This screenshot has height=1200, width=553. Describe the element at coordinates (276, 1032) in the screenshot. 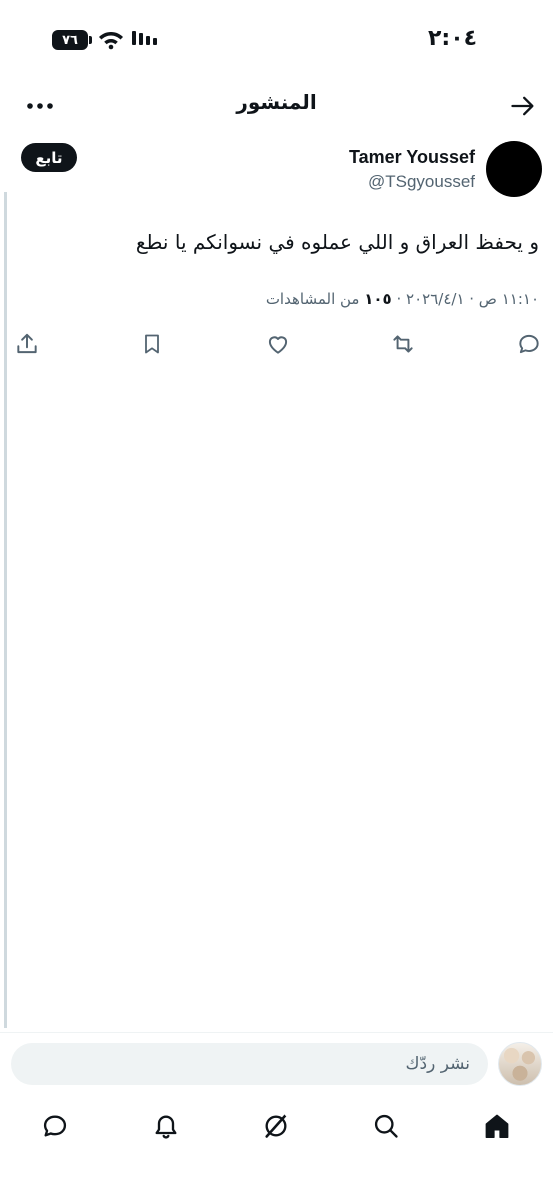

I see `divider` at that location.